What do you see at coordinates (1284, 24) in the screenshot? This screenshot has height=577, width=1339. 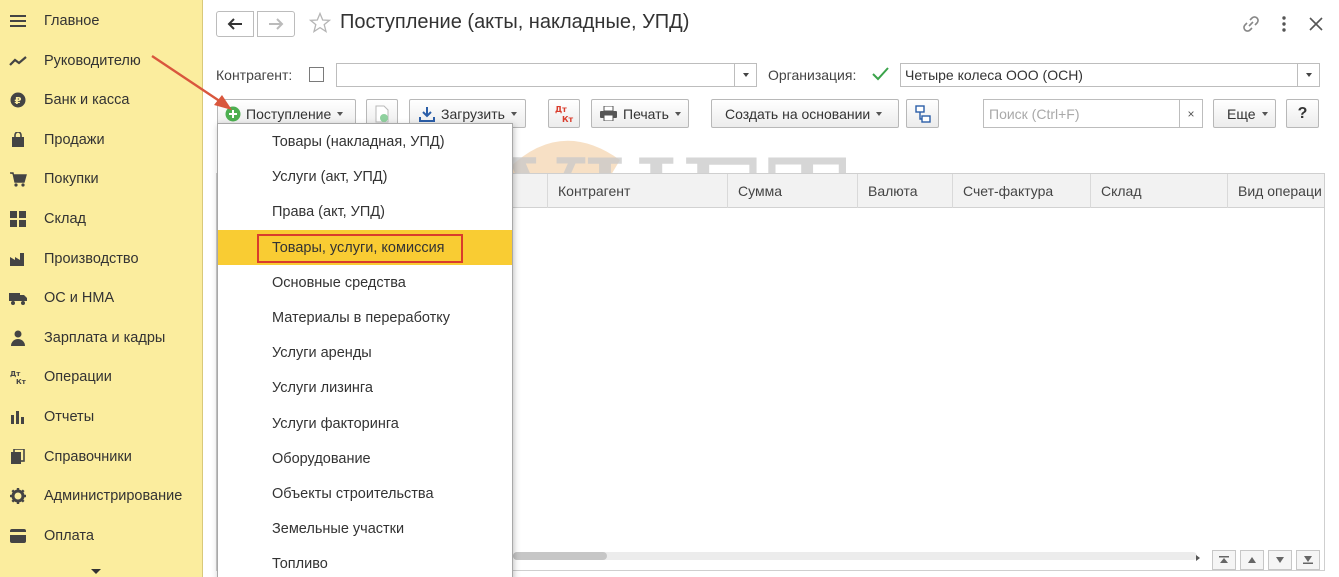 I see `more-vertical-icon` at bounding box center [1284, 24].